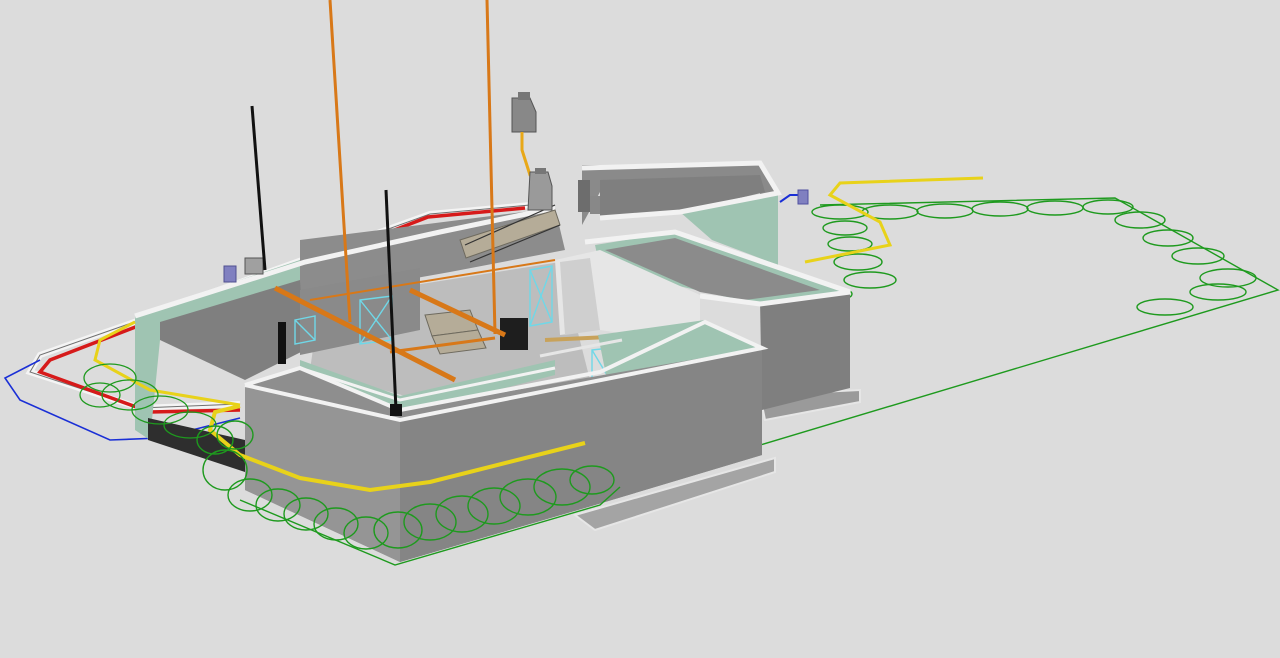 This screenshot has width=1280, height=658. Describe the element at coordinates (540, 189) in the screenshot. I see `chimney-unit-short` at that location.